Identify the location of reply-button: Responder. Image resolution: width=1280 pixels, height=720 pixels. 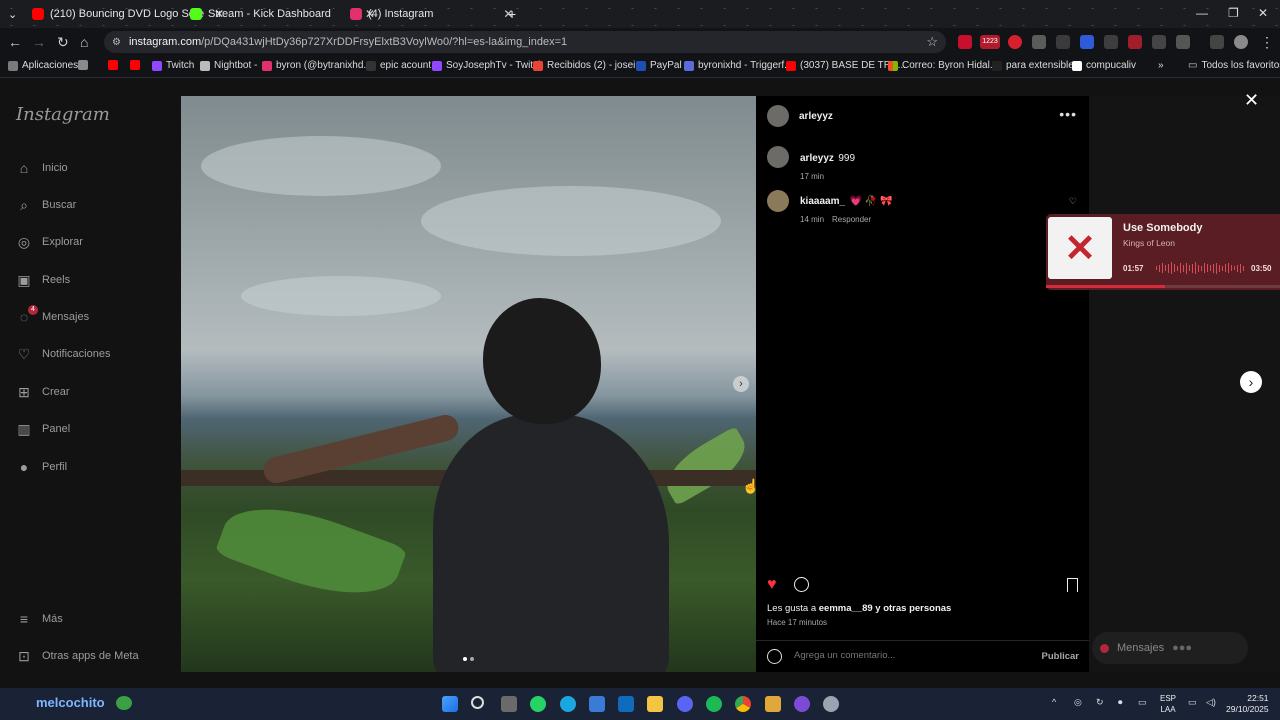
(851, 219).